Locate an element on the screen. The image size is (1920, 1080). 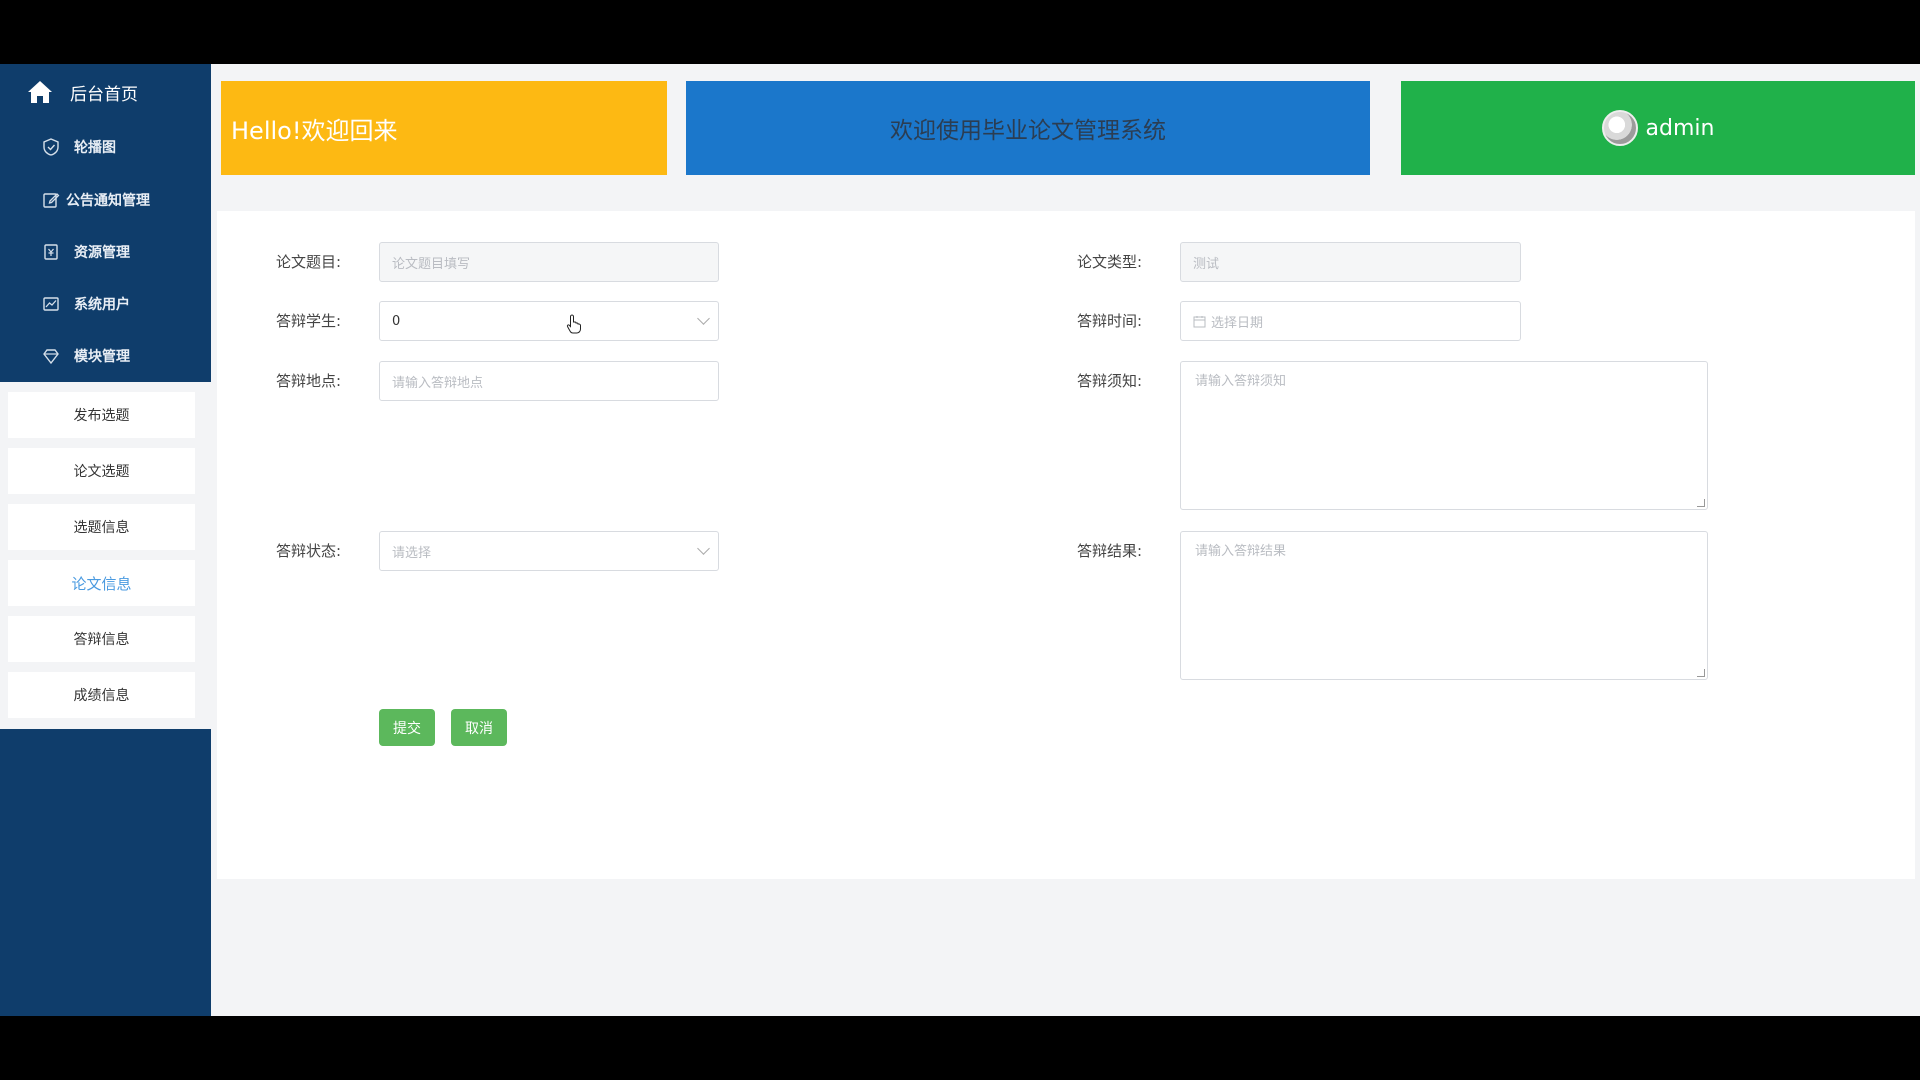
sidebar-item-label: 系统用户 is located at coordinates (102, 305).